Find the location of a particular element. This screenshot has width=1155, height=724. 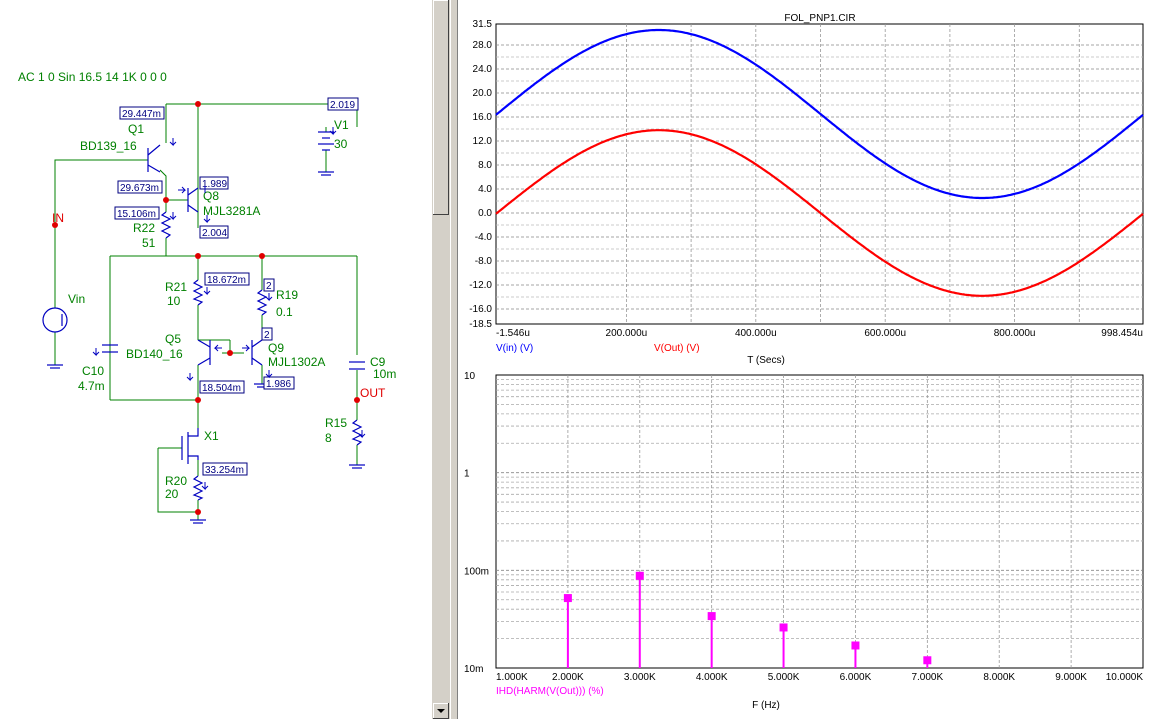

legend-vout: V(Out) (V) is located at coordinates (677, 348).